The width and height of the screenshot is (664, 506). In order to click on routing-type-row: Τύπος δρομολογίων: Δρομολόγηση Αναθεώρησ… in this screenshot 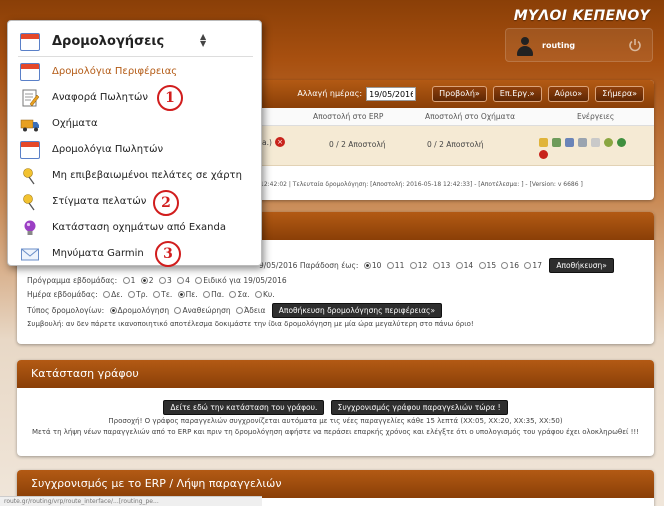, I will do `click(235, 310)`.